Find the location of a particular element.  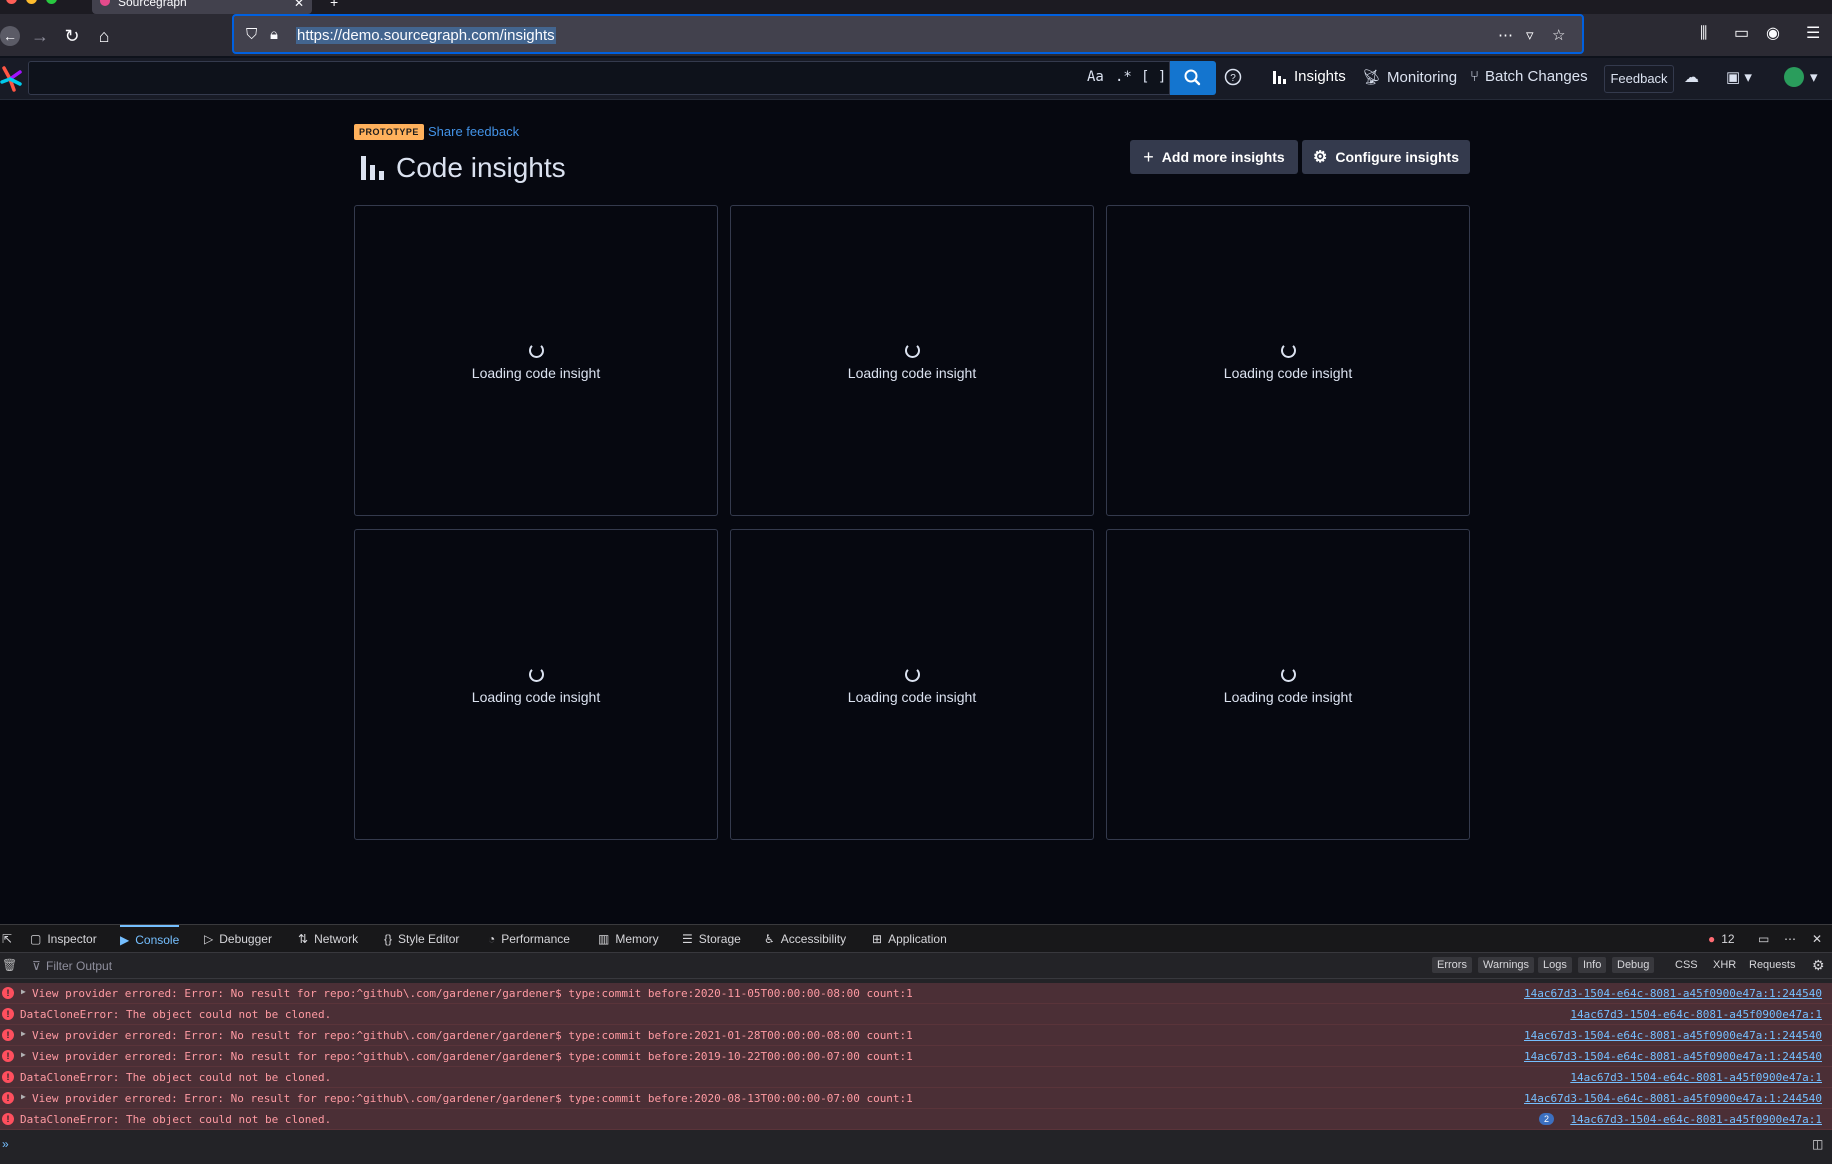

share-feedback-link: Share feedback is located at coordinates (473, 131).